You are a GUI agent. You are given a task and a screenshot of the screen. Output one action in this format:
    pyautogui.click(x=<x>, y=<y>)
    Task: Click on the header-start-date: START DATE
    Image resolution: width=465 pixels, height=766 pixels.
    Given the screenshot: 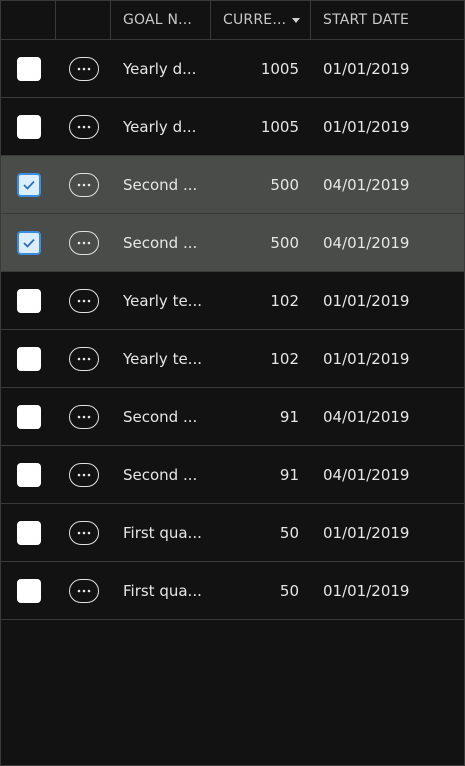 What is the action you would take?
    pyautogui.click(x=387, y=20)
    